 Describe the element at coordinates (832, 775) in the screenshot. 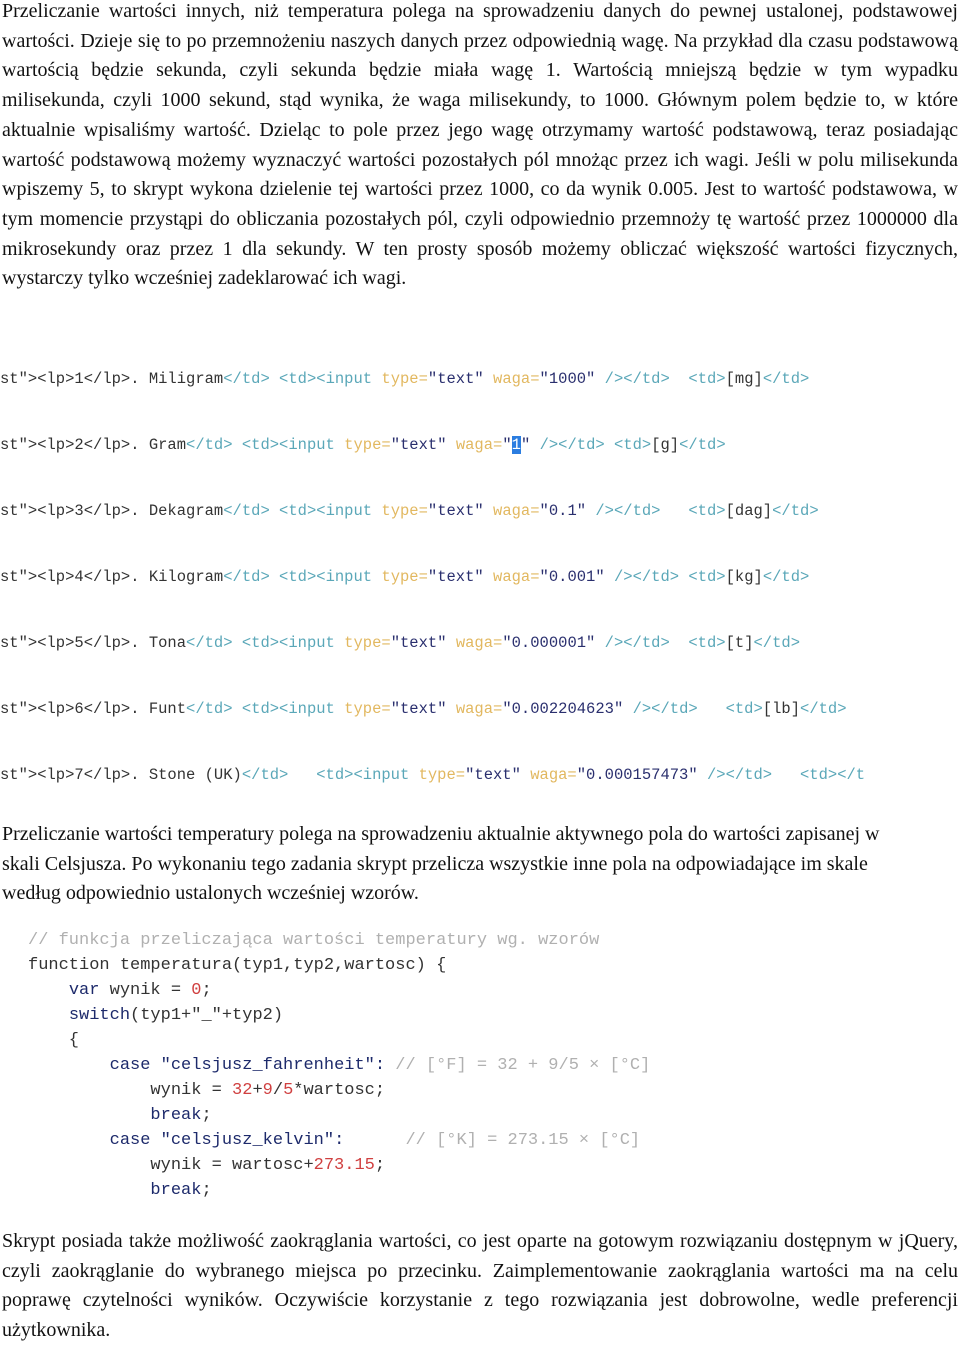

I see `code-token: <td></t` at that location.